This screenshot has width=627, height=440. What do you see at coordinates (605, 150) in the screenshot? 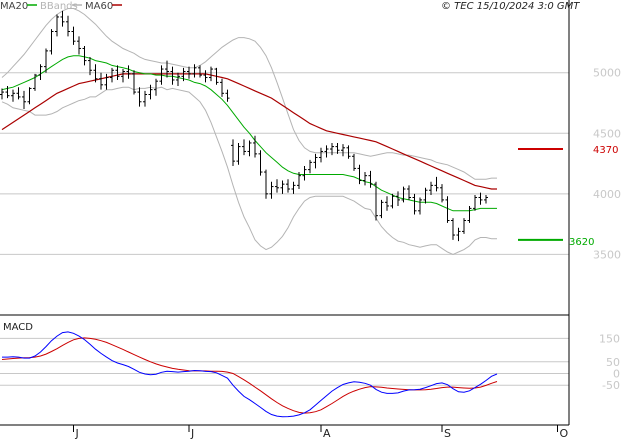
I see `level-marker-label: 4370` at bounding box center [605, 150].